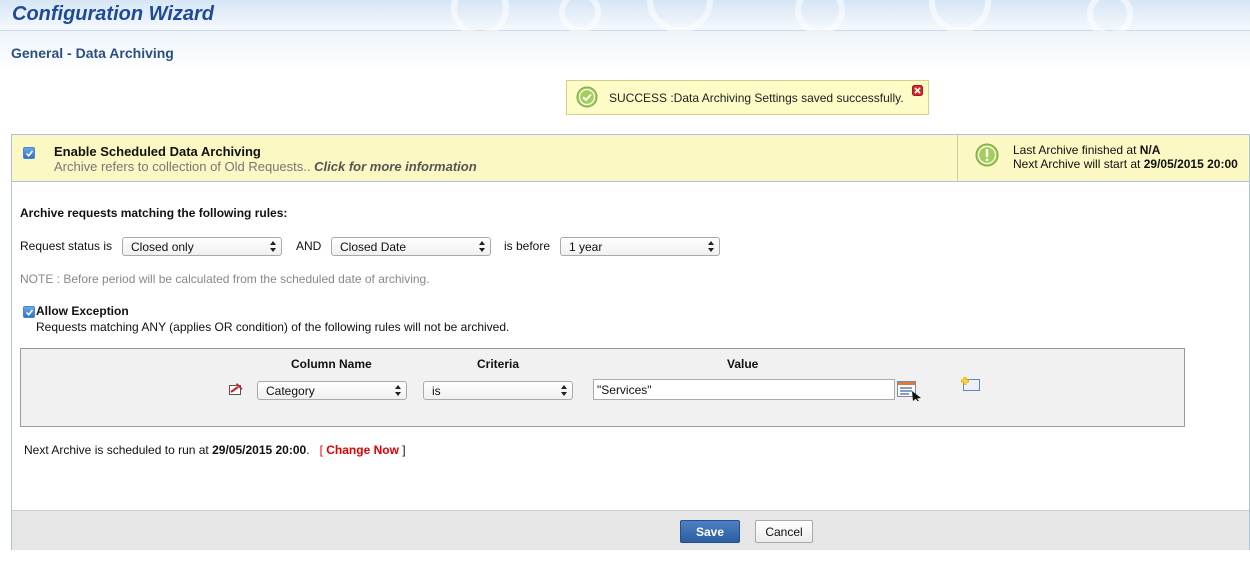 Image resolution: width=1250 pixels, height=561 pixels. I want to click on exception-column-select: Category, so click(332, 390).